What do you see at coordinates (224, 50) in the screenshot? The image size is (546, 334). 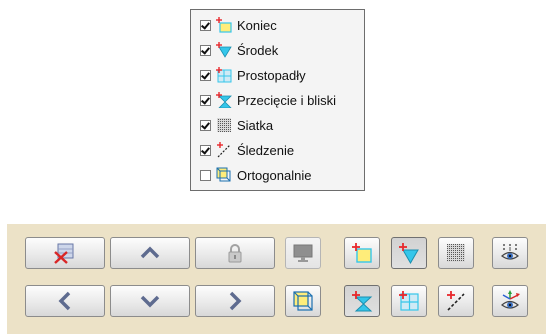 I see `midpoint-icon` at bounding box center [224, 50].